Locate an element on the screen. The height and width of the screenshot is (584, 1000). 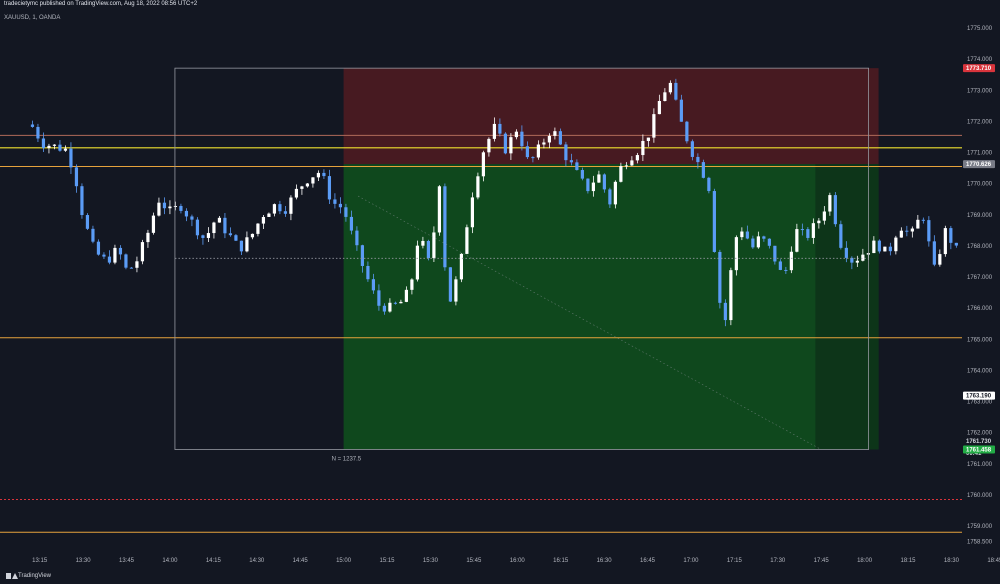
tradingview-logo: TradingView is located at coordinates (28, 576).